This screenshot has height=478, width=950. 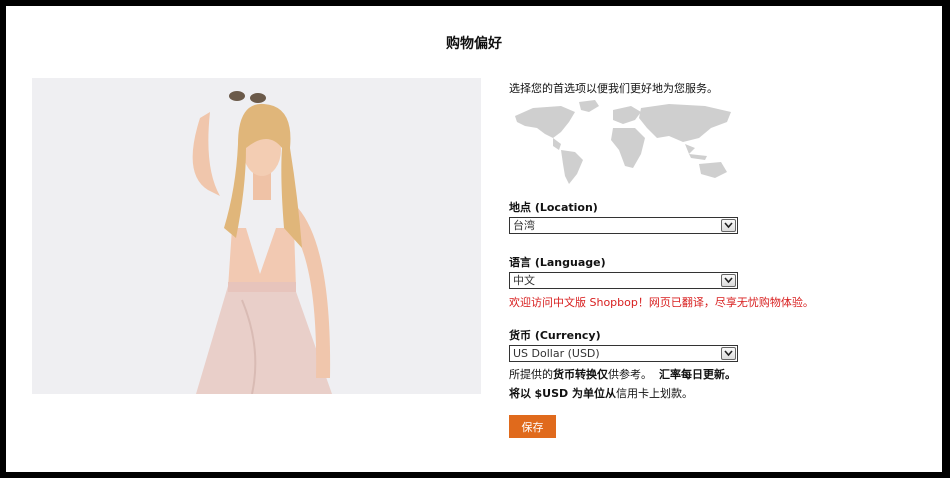 What do you see at coordinates (623, 353) in the screenshot?
I see `currency-select: US Dollar (USD)` at bounding box center [623, 353].